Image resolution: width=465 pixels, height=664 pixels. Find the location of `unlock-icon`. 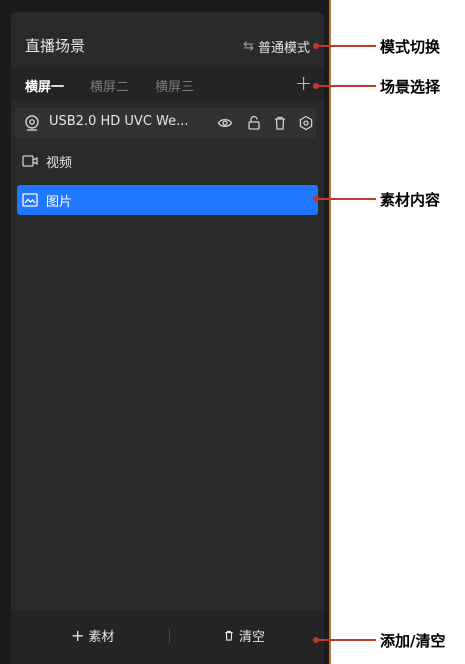

unlock-icon is located at coordinates (254, 123).